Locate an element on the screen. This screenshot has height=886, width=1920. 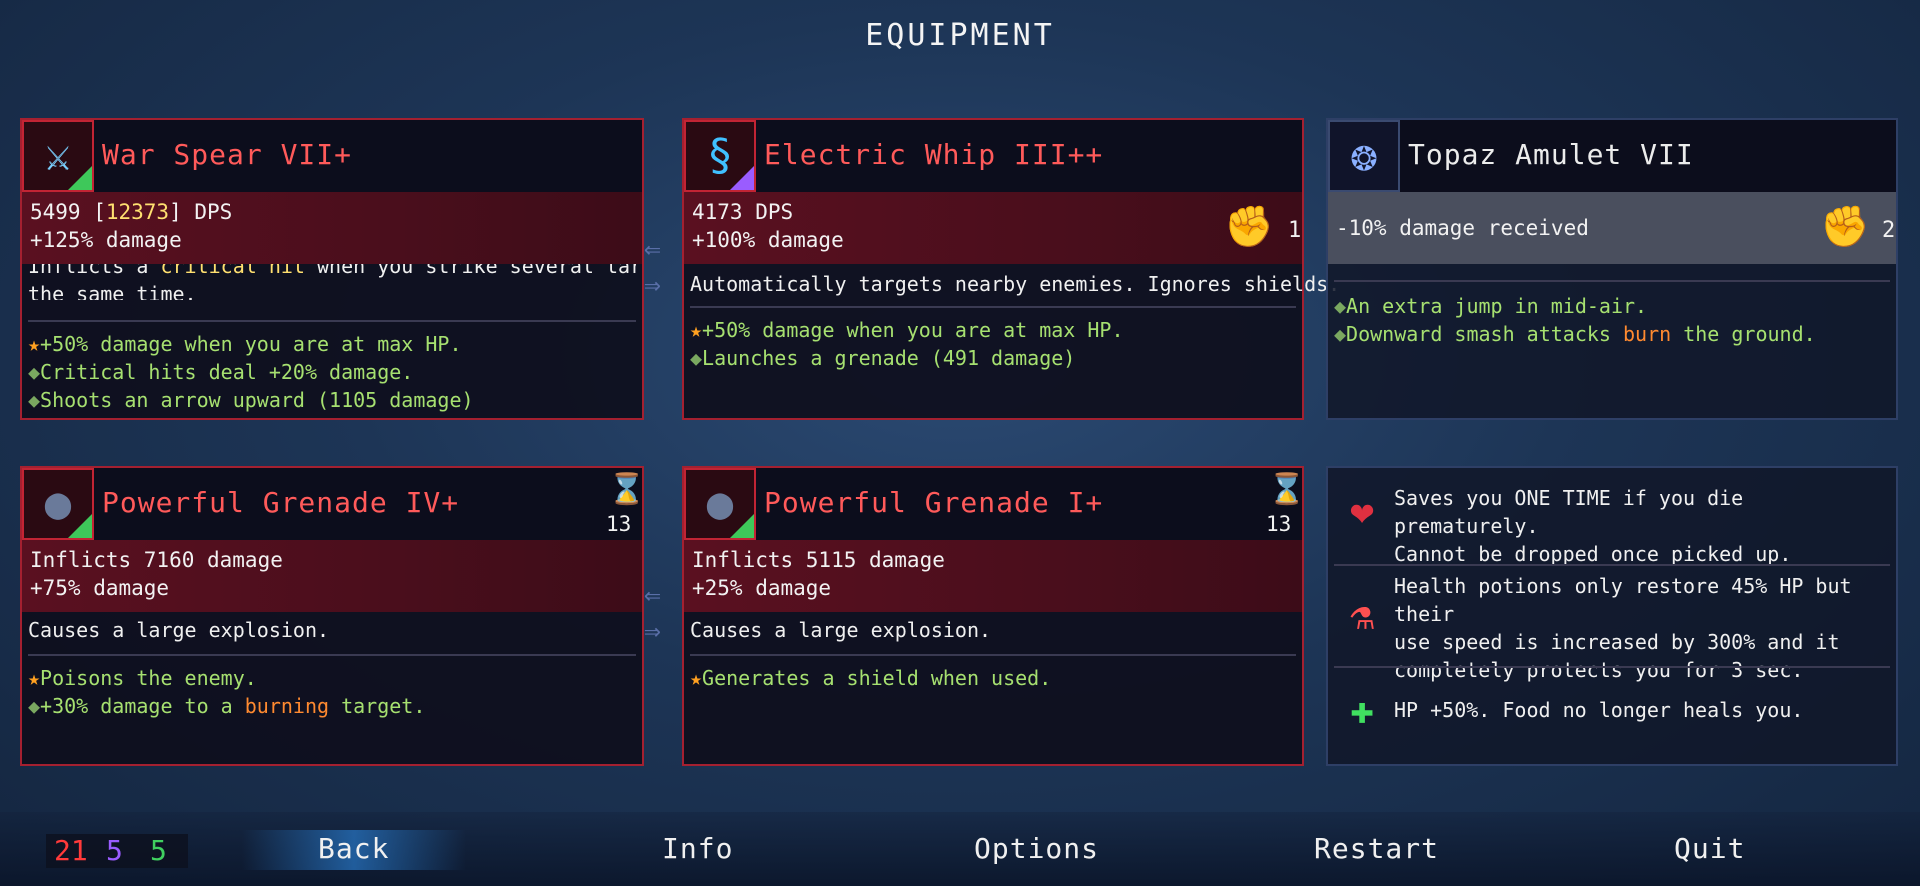
item-stats: 5499 [12373] DPS +125% damage is located at coordinates (332, 228).